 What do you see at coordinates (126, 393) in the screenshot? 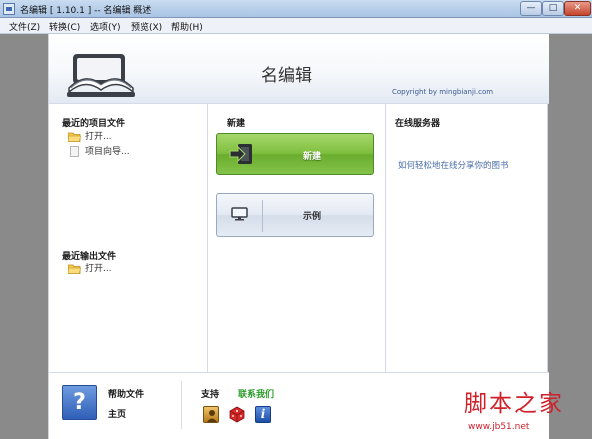
I see `help-file-link: 帮助文件` at bounding box center [126, 393].